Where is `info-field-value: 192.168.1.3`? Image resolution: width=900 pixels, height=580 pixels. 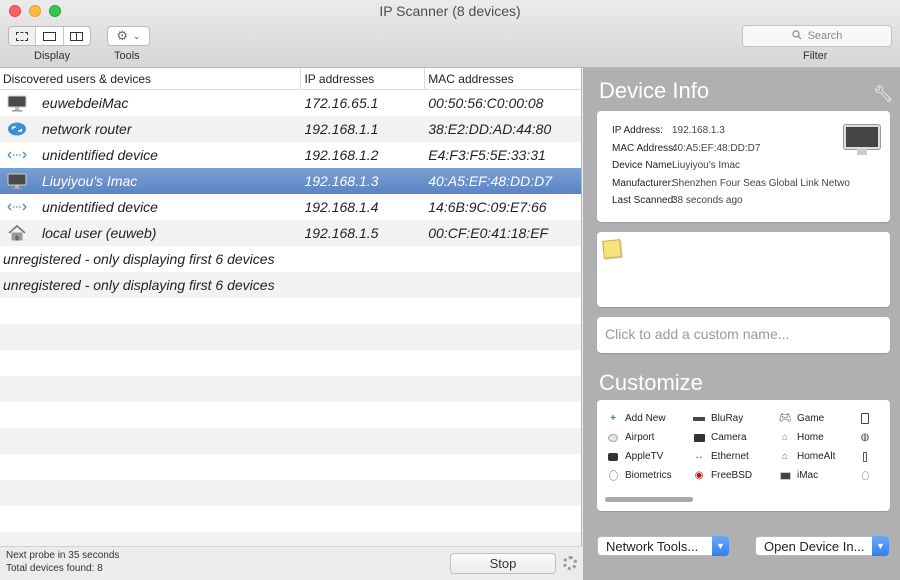 info-field-value: 192.168.1.3 is located at coordinates (698, 131).